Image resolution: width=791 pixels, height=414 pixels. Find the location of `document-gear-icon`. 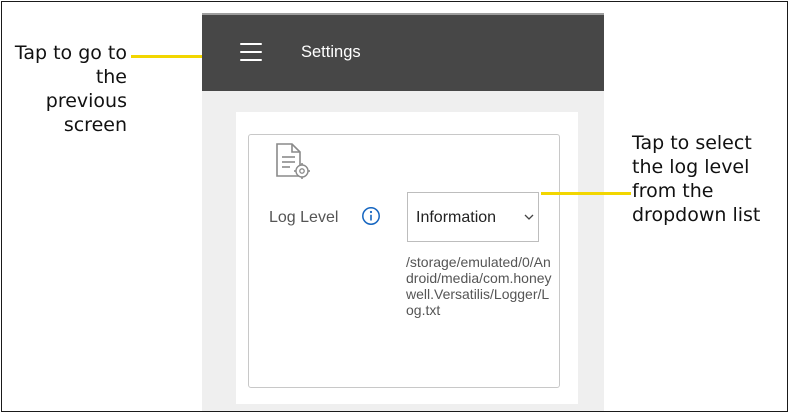

document-gear-icon is located at coordinates (293, 160).